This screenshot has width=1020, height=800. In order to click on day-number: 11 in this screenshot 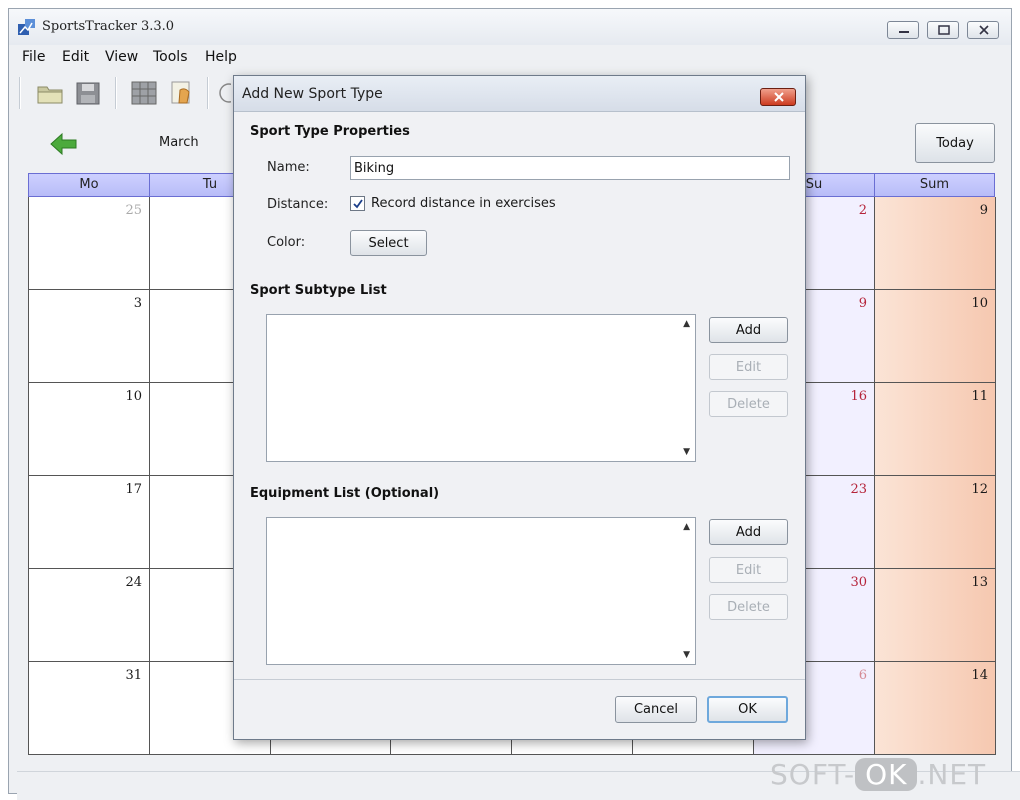, I will do `click(979, 396)`.